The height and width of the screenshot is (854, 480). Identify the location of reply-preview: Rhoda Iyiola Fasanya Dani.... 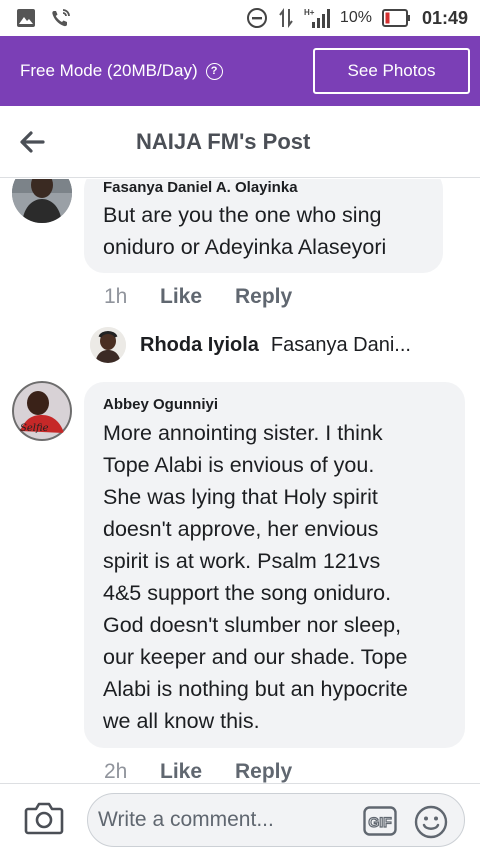
(285, 345).